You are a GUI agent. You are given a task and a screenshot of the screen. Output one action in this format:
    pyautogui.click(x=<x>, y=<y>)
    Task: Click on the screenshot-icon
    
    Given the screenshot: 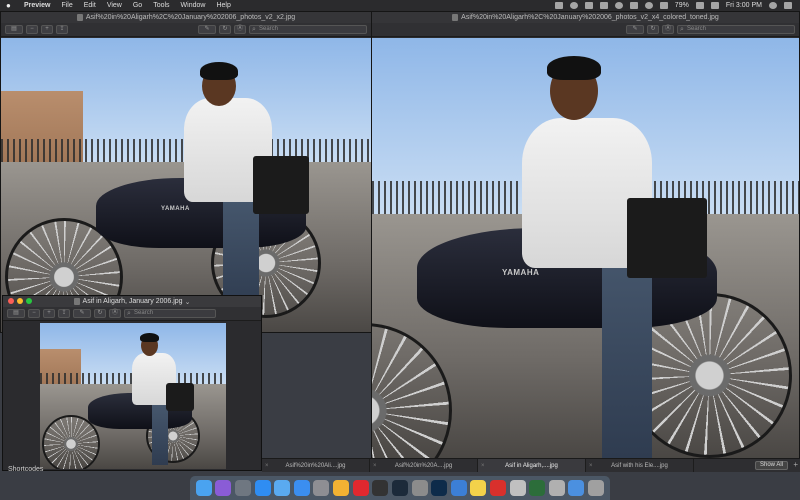 What is the action you would take?
    pyautogui.click(x=556, y=488)
    